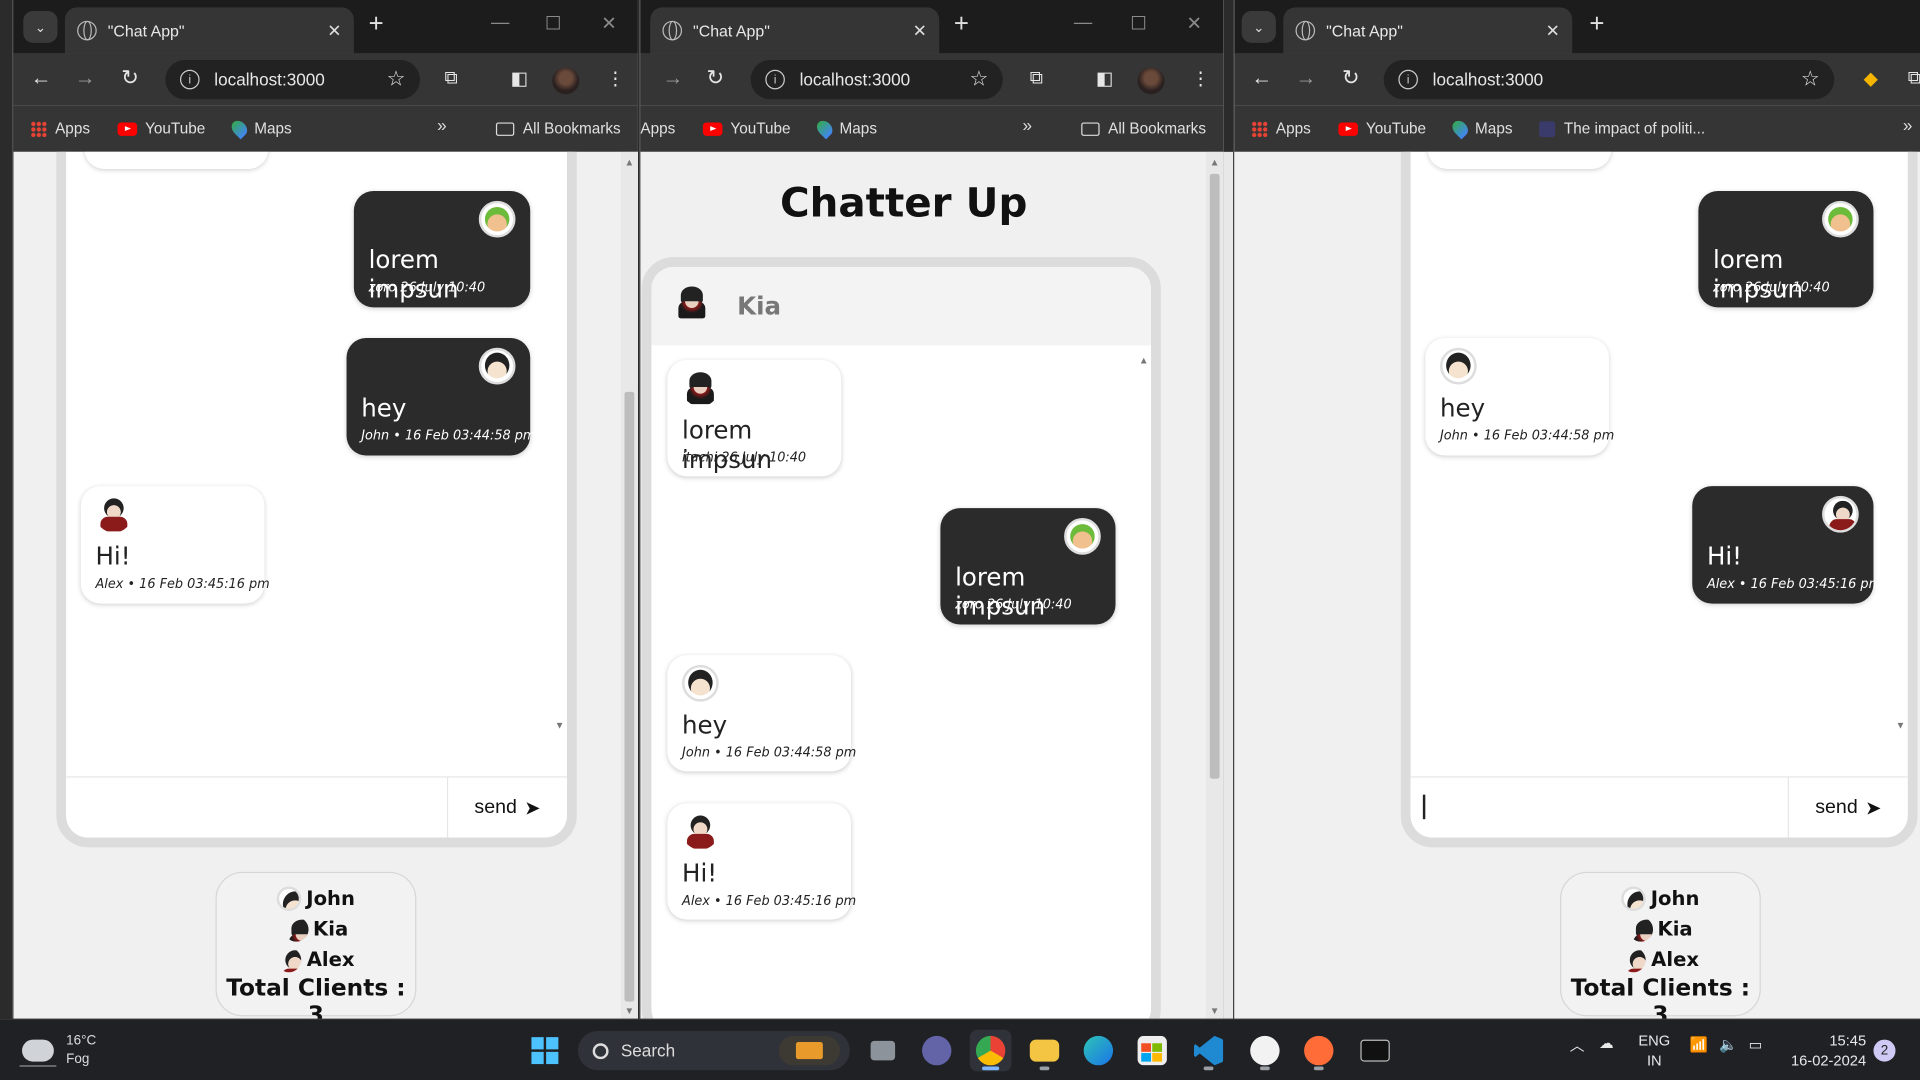 This screenshot has width=1920, height=1080. I want to click on taskbar-search: Search, so click(713, 1051).